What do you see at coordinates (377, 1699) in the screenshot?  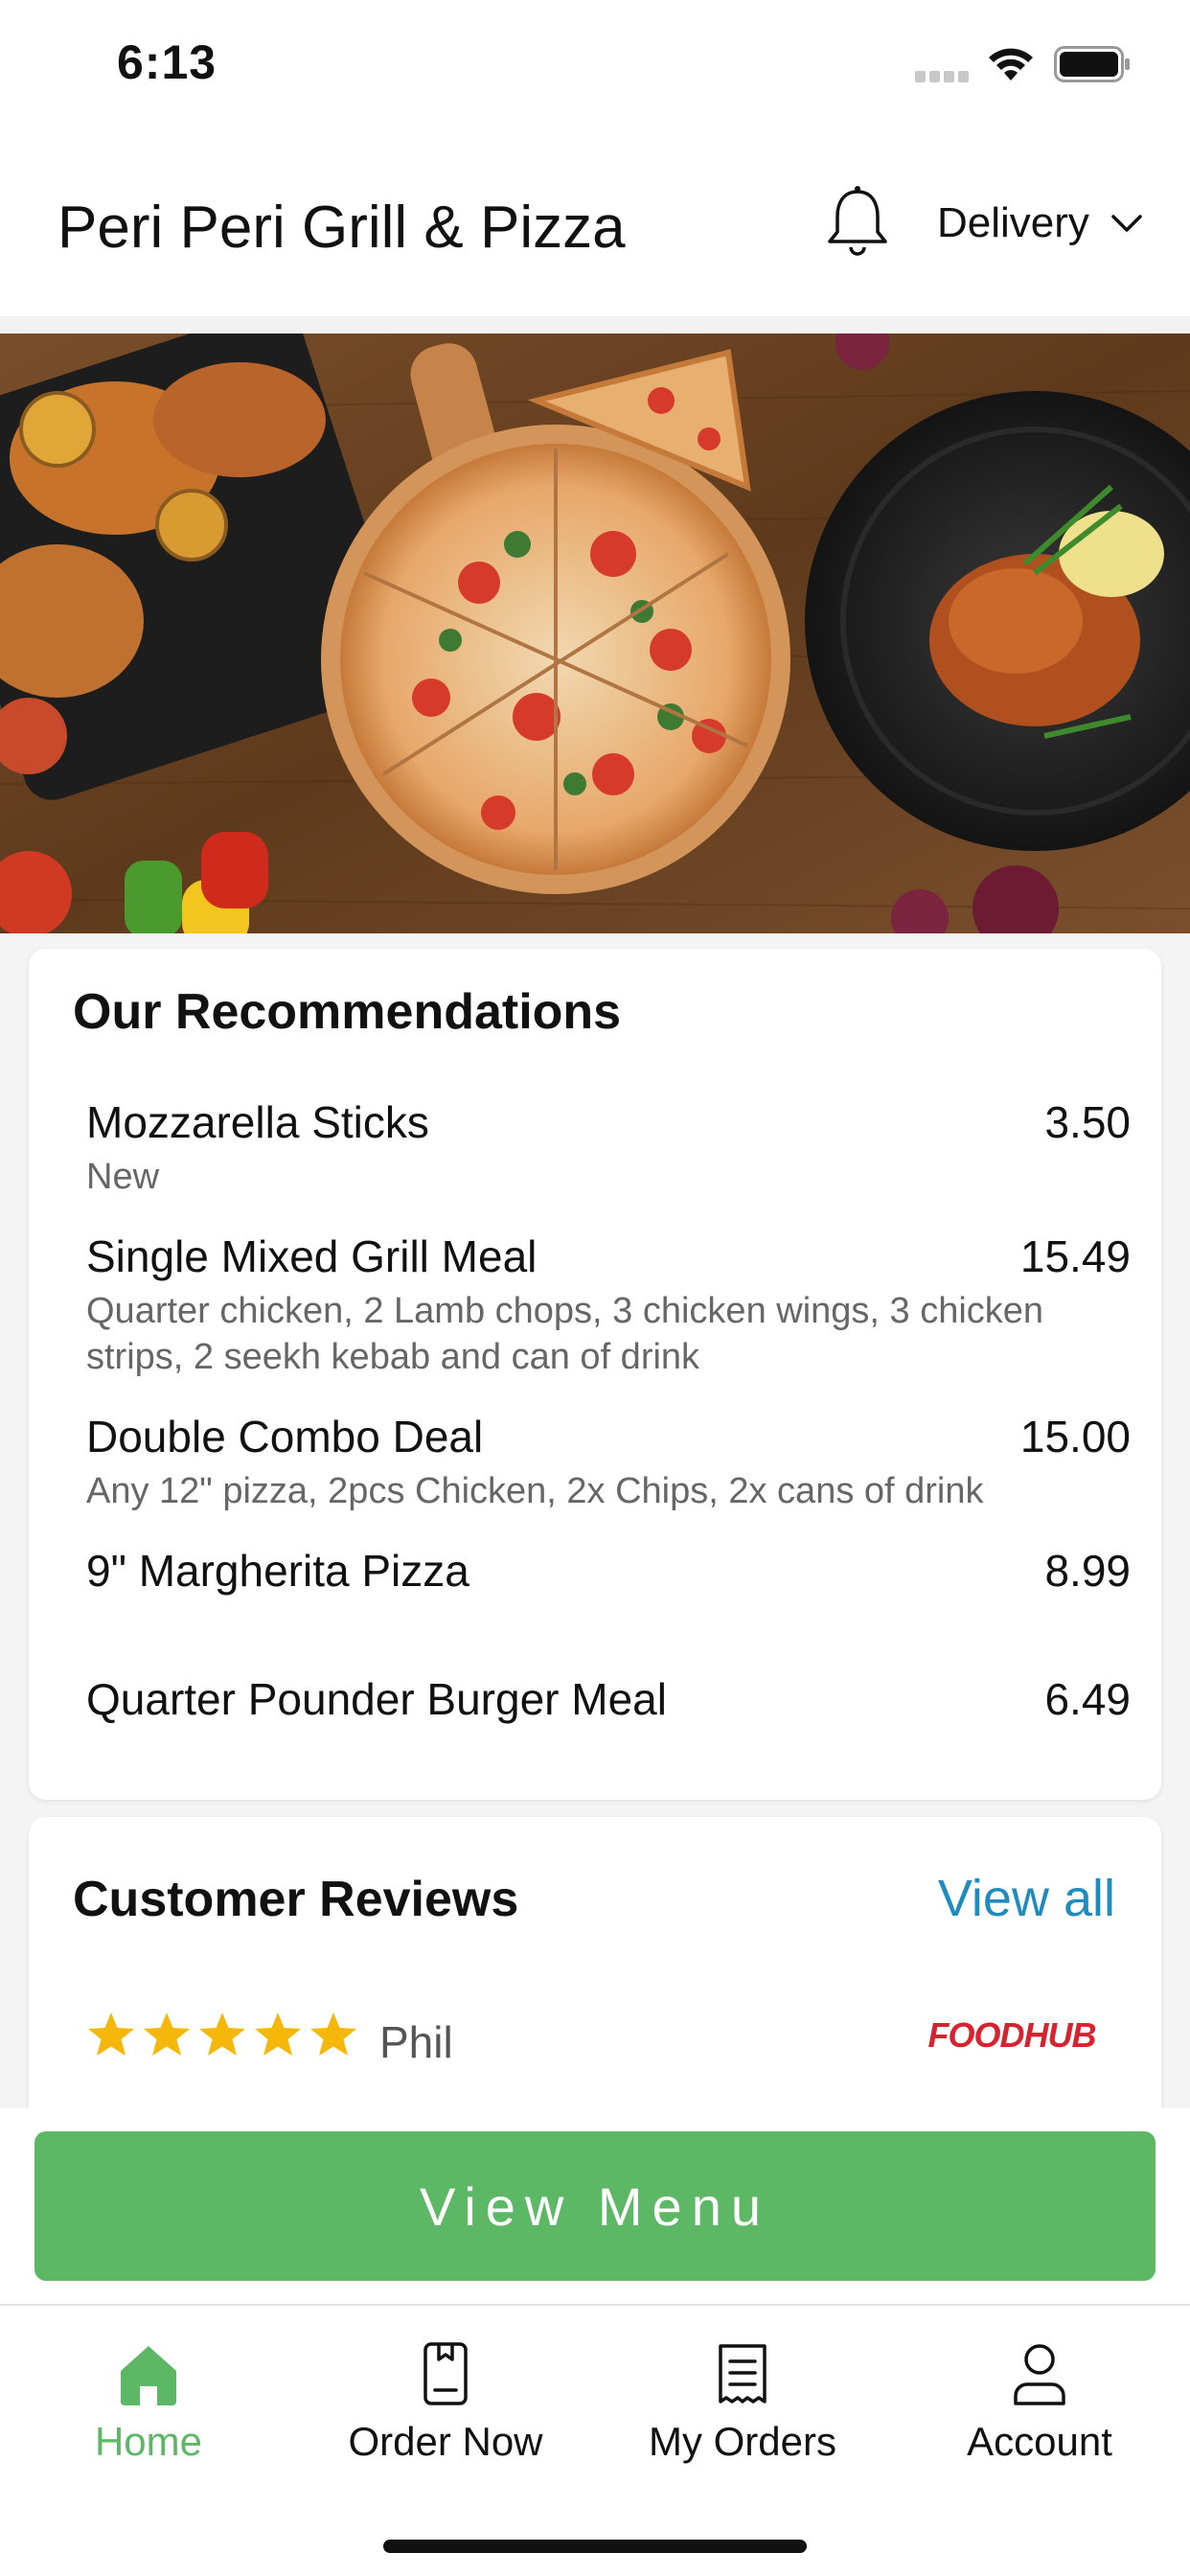 I see `item-name: Quarter Pounder Burger Meal` at bounding box center [377, 1699].